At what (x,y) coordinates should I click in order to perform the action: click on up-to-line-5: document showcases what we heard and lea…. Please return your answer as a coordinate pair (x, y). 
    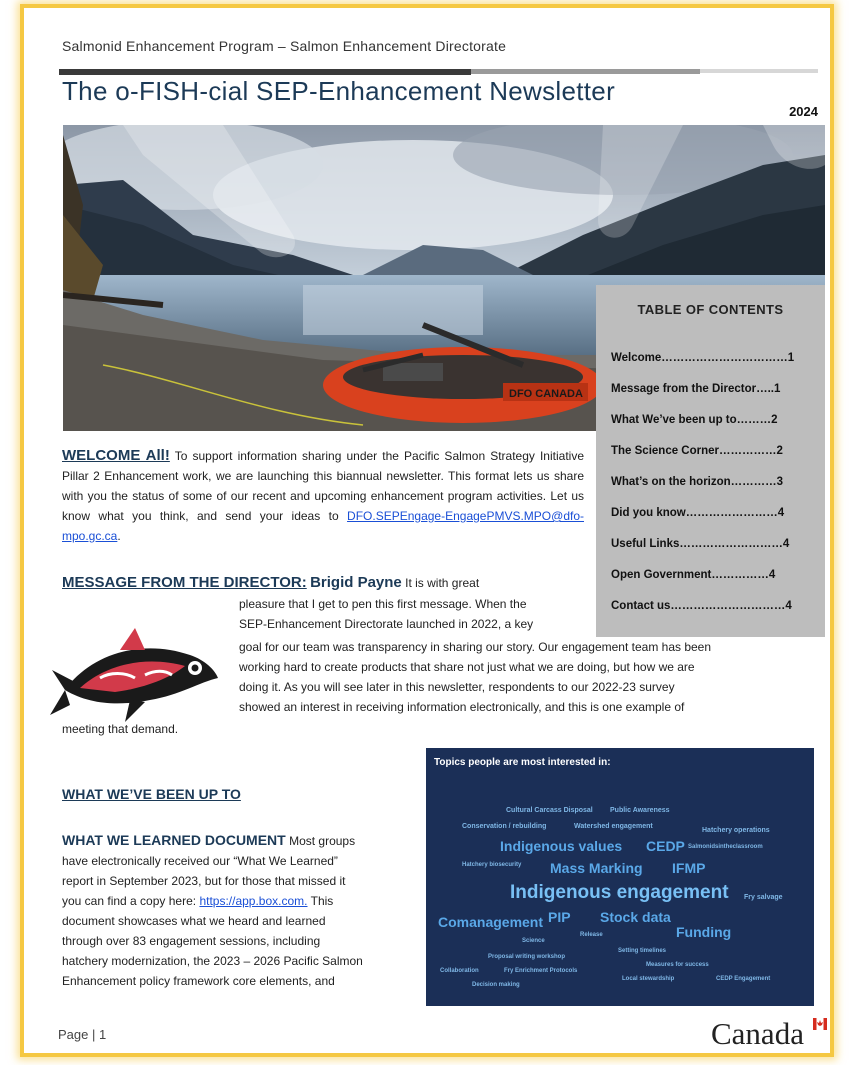
    Looking at the image, I should click on (194, 921).